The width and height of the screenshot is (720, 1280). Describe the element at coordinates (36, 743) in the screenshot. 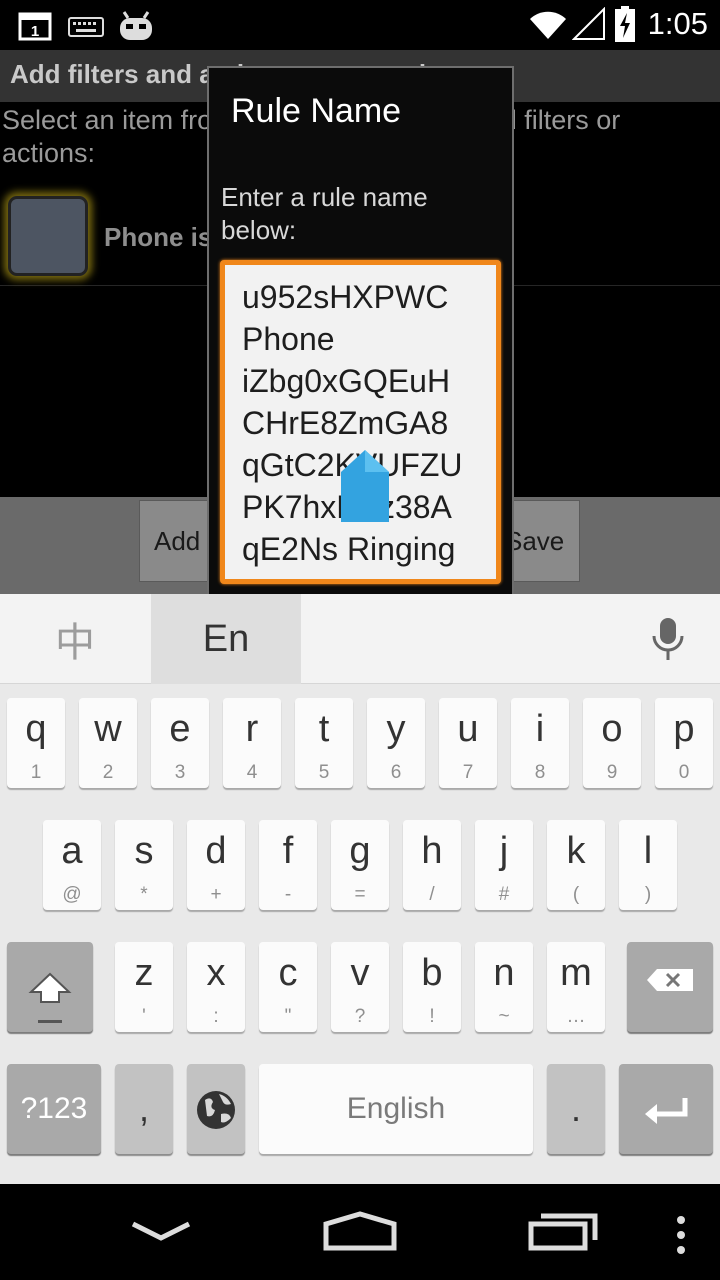

I see `key-q: q1` at that location.